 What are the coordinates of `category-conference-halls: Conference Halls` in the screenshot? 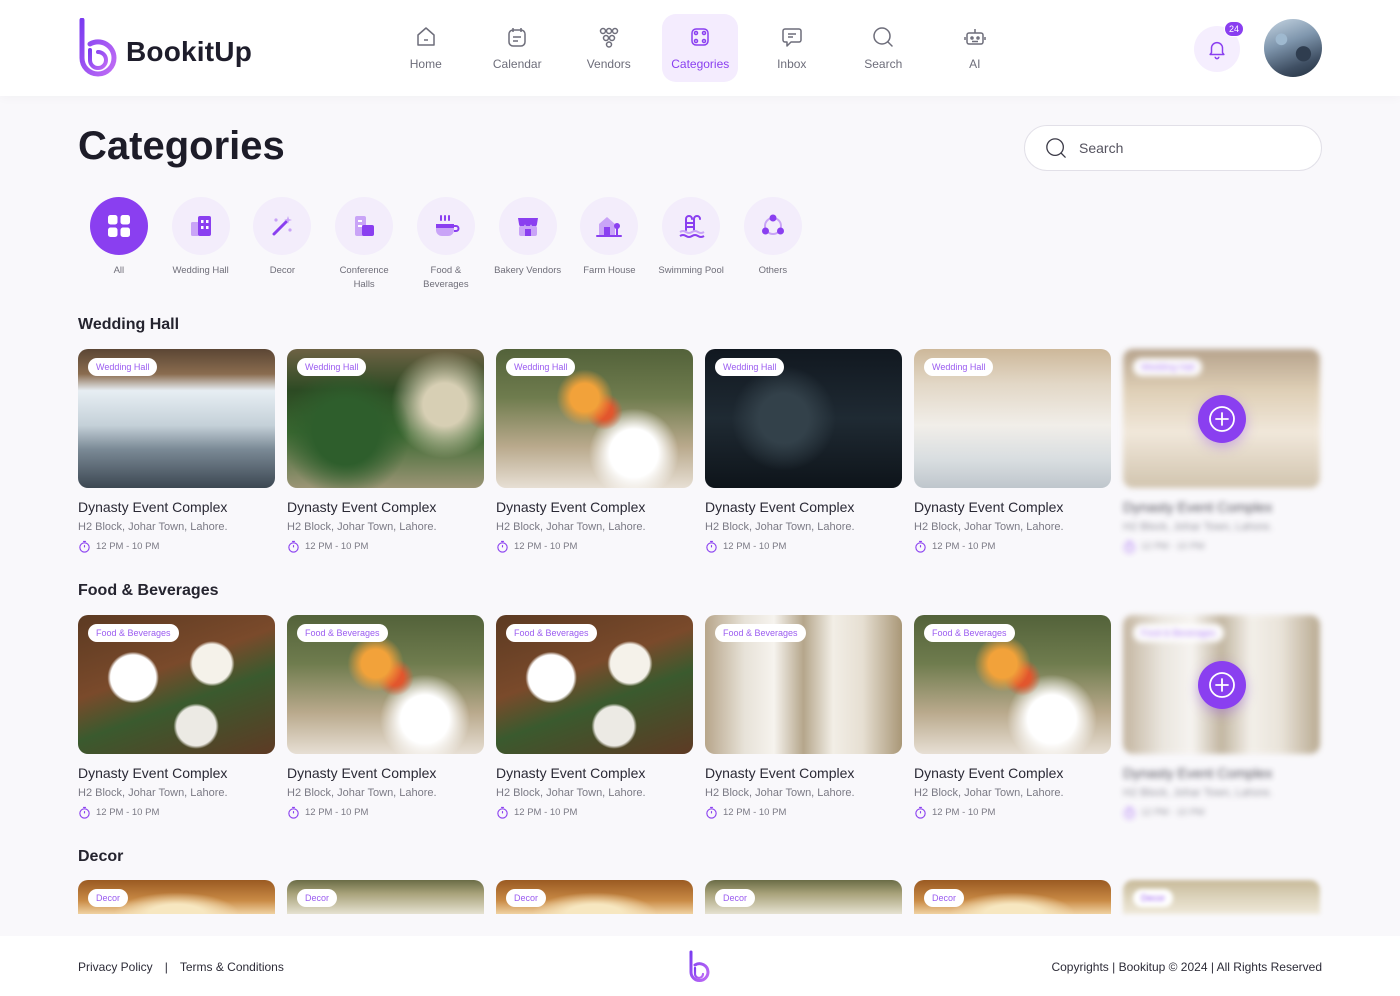 It's located at (364, 244).